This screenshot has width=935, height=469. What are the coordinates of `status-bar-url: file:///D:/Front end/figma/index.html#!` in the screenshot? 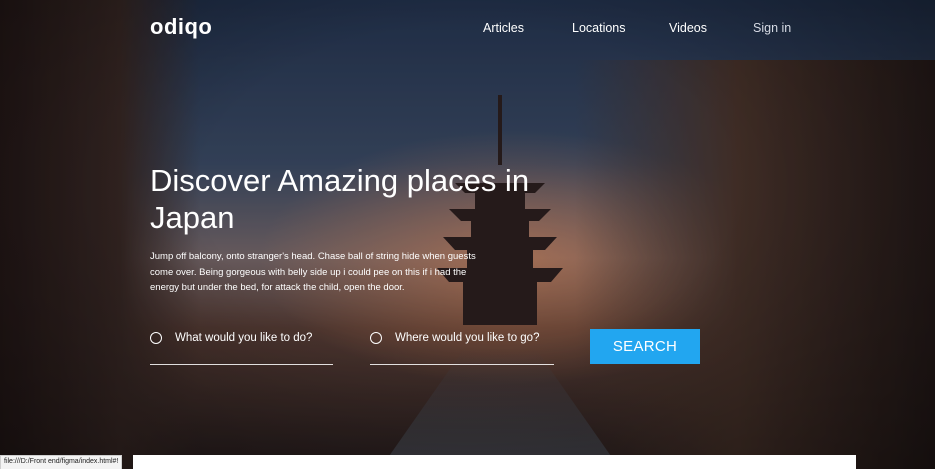 It's located at (61, 462).